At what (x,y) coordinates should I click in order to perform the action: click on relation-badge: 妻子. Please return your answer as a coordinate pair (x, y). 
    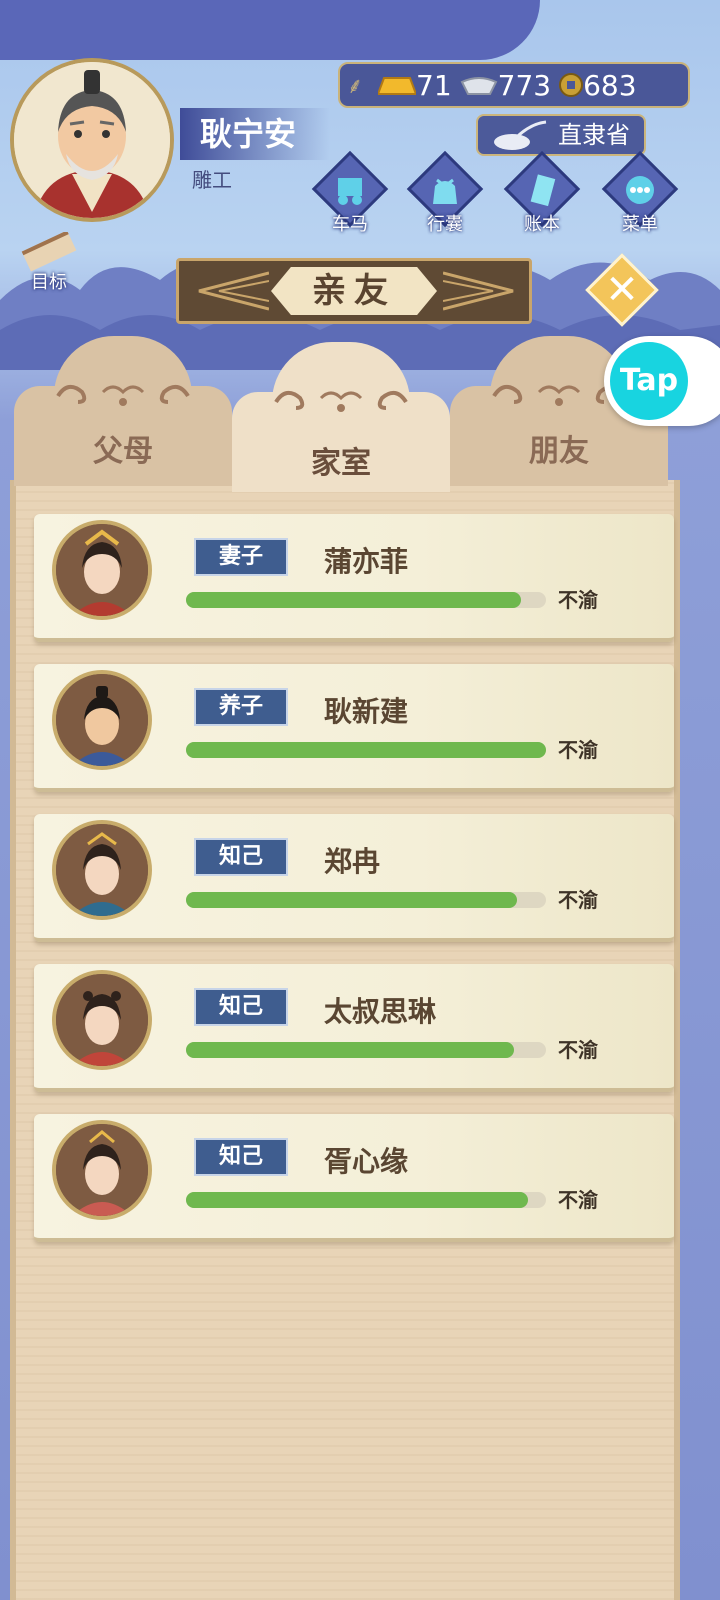
    Looking at the image, I should click on (241, 557).